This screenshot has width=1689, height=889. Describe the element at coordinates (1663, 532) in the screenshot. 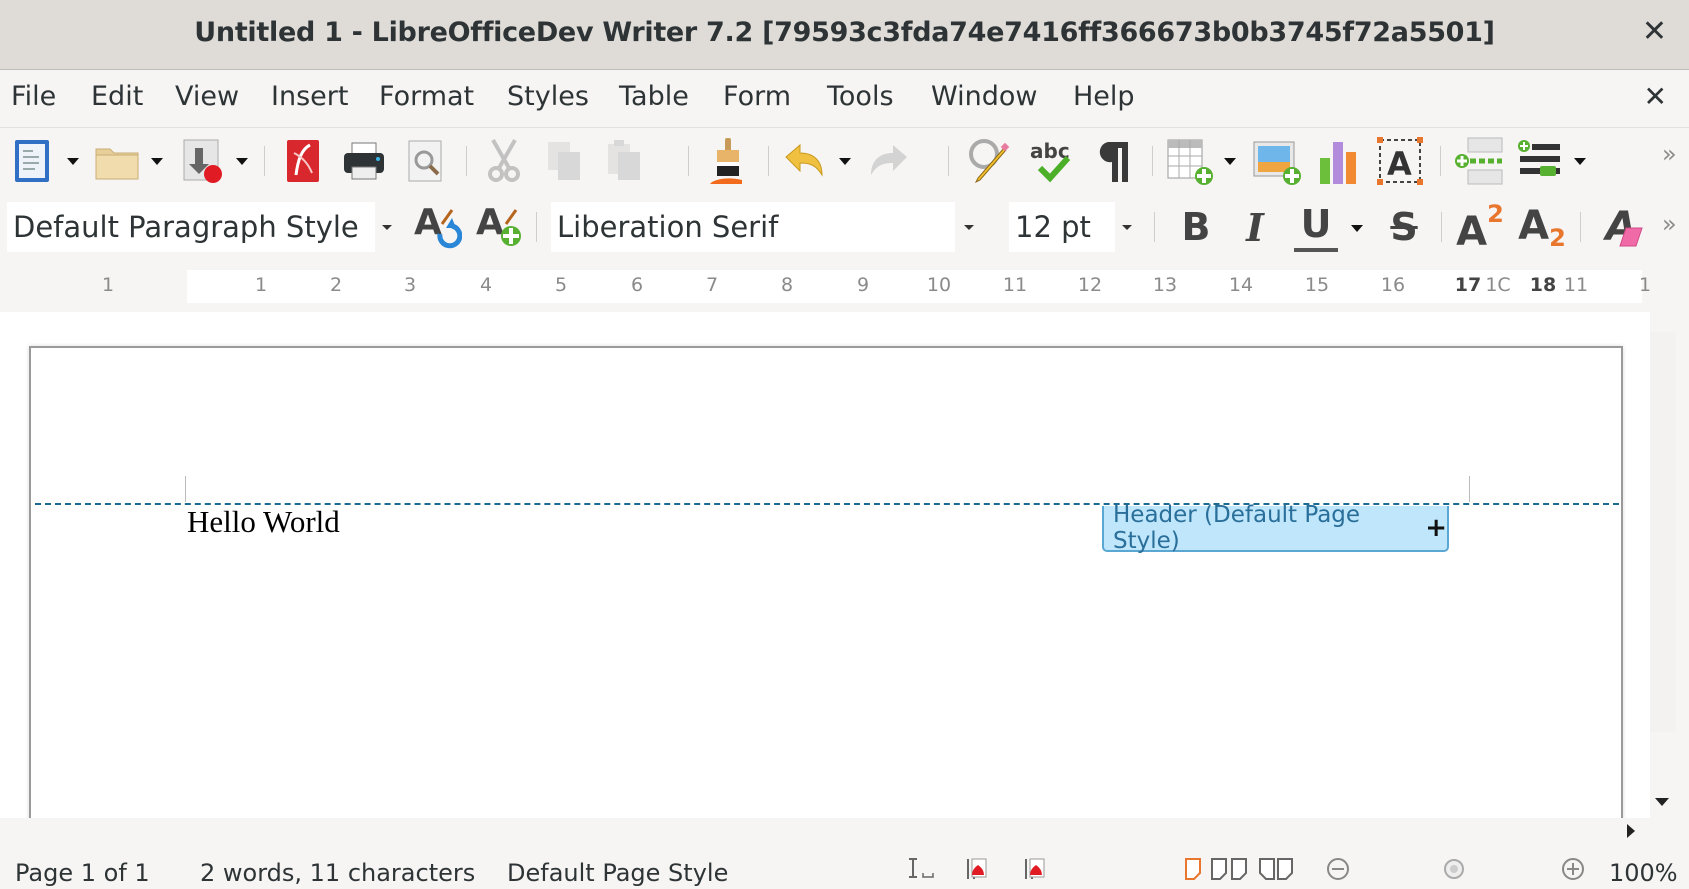

I see `scrollbar-track` at that location.